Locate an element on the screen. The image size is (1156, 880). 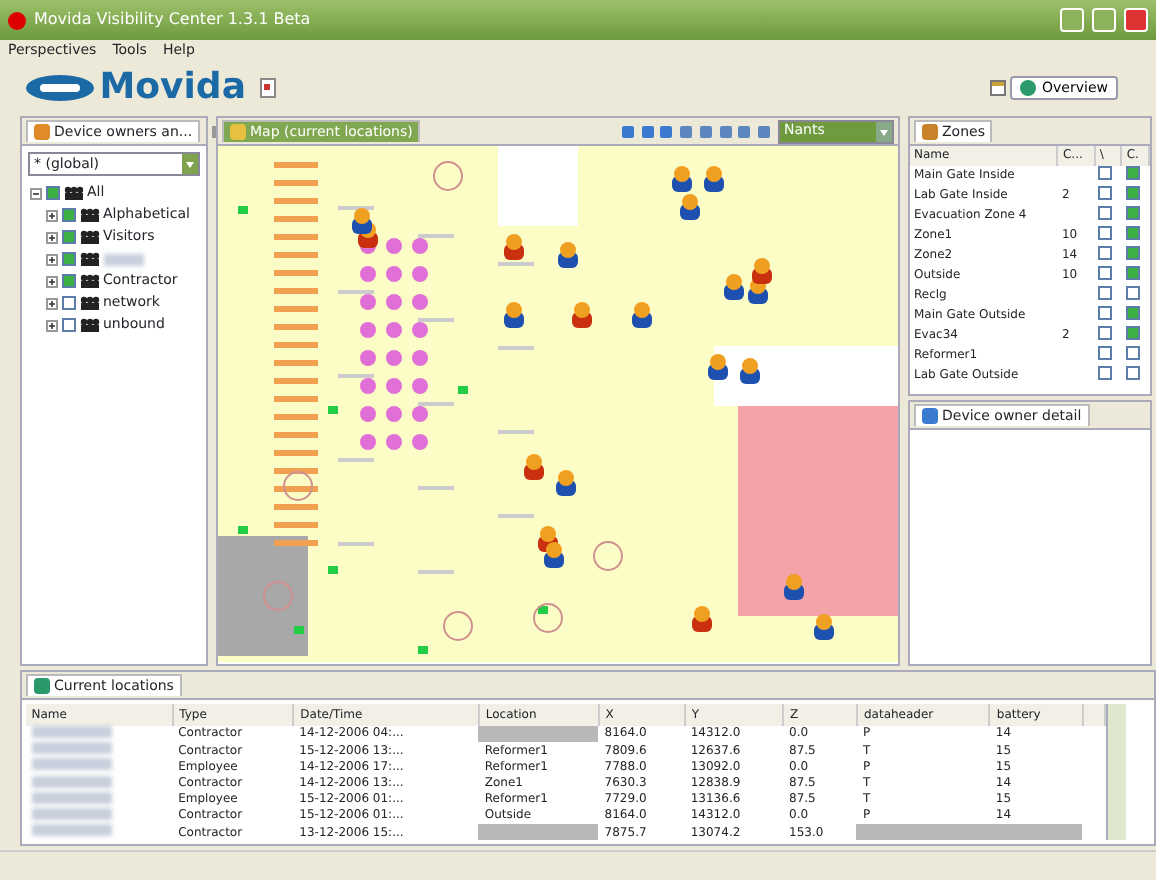
document-icon is located at coordinates (267, 88).